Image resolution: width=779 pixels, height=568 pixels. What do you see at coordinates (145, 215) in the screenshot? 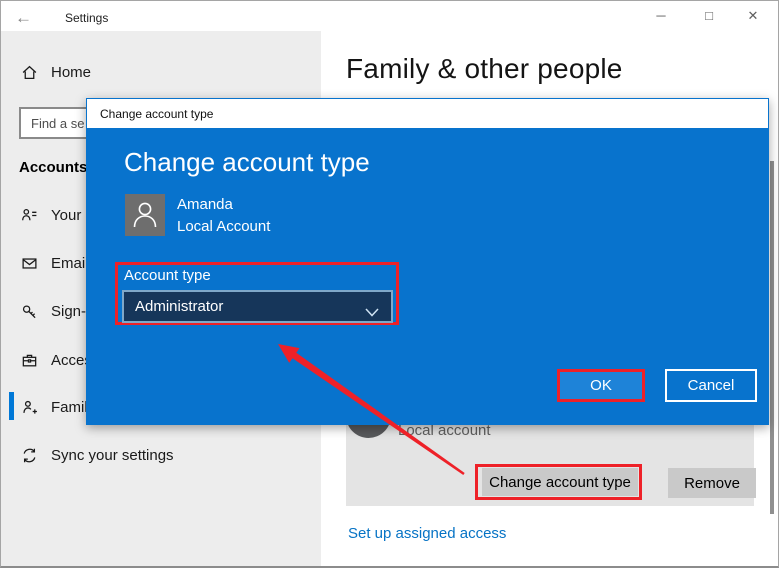
I see `user-avatar-icon` at bounding box center [145, 215].